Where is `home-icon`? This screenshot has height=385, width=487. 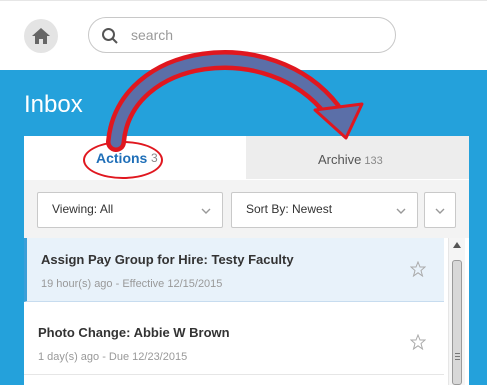
home-icon is located at coordinates (41, 36).